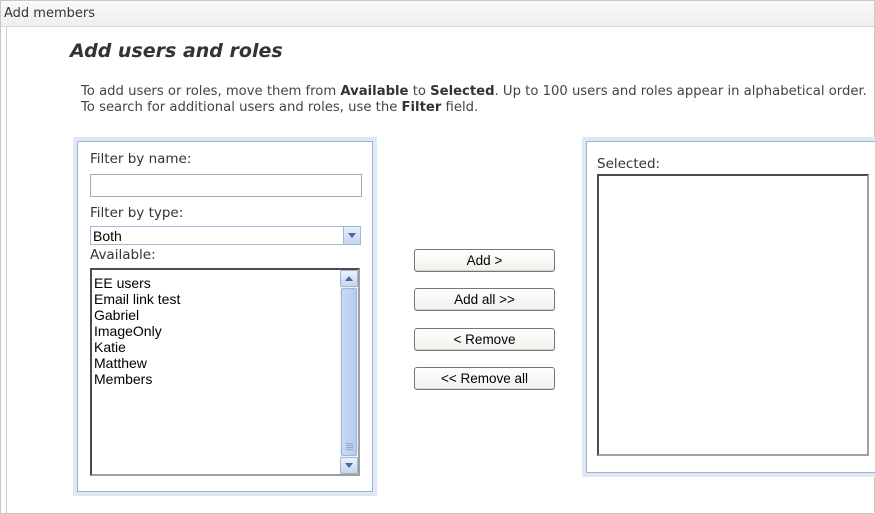 This screenshot has height=514, width=875. I want to click on list-item: Gabriel, so click(137, 315).